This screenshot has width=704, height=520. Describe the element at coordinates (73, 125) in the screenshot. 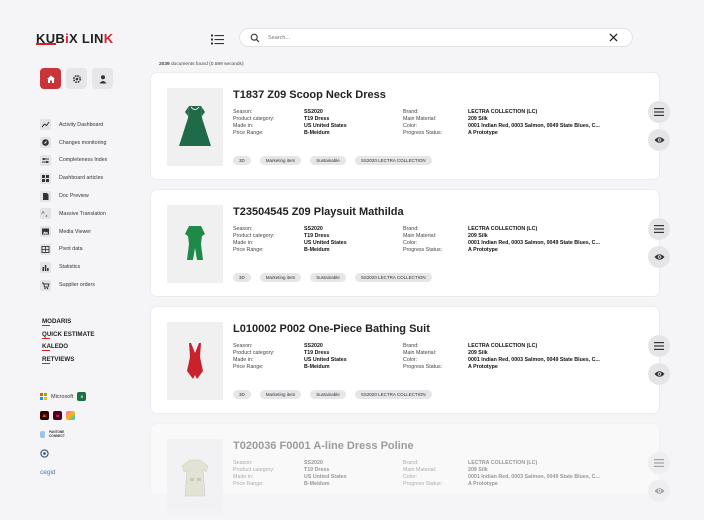

I see `sidebar-item-activity-dashboard: Activity Dashboard` at that location.